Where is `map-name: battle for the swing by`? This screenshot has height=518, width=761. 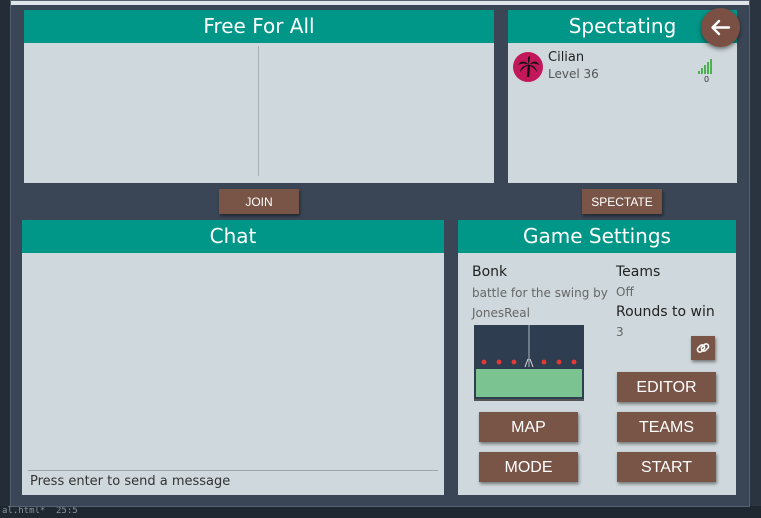
map-name: battle for the swing by is located at coordinates (540, 293).